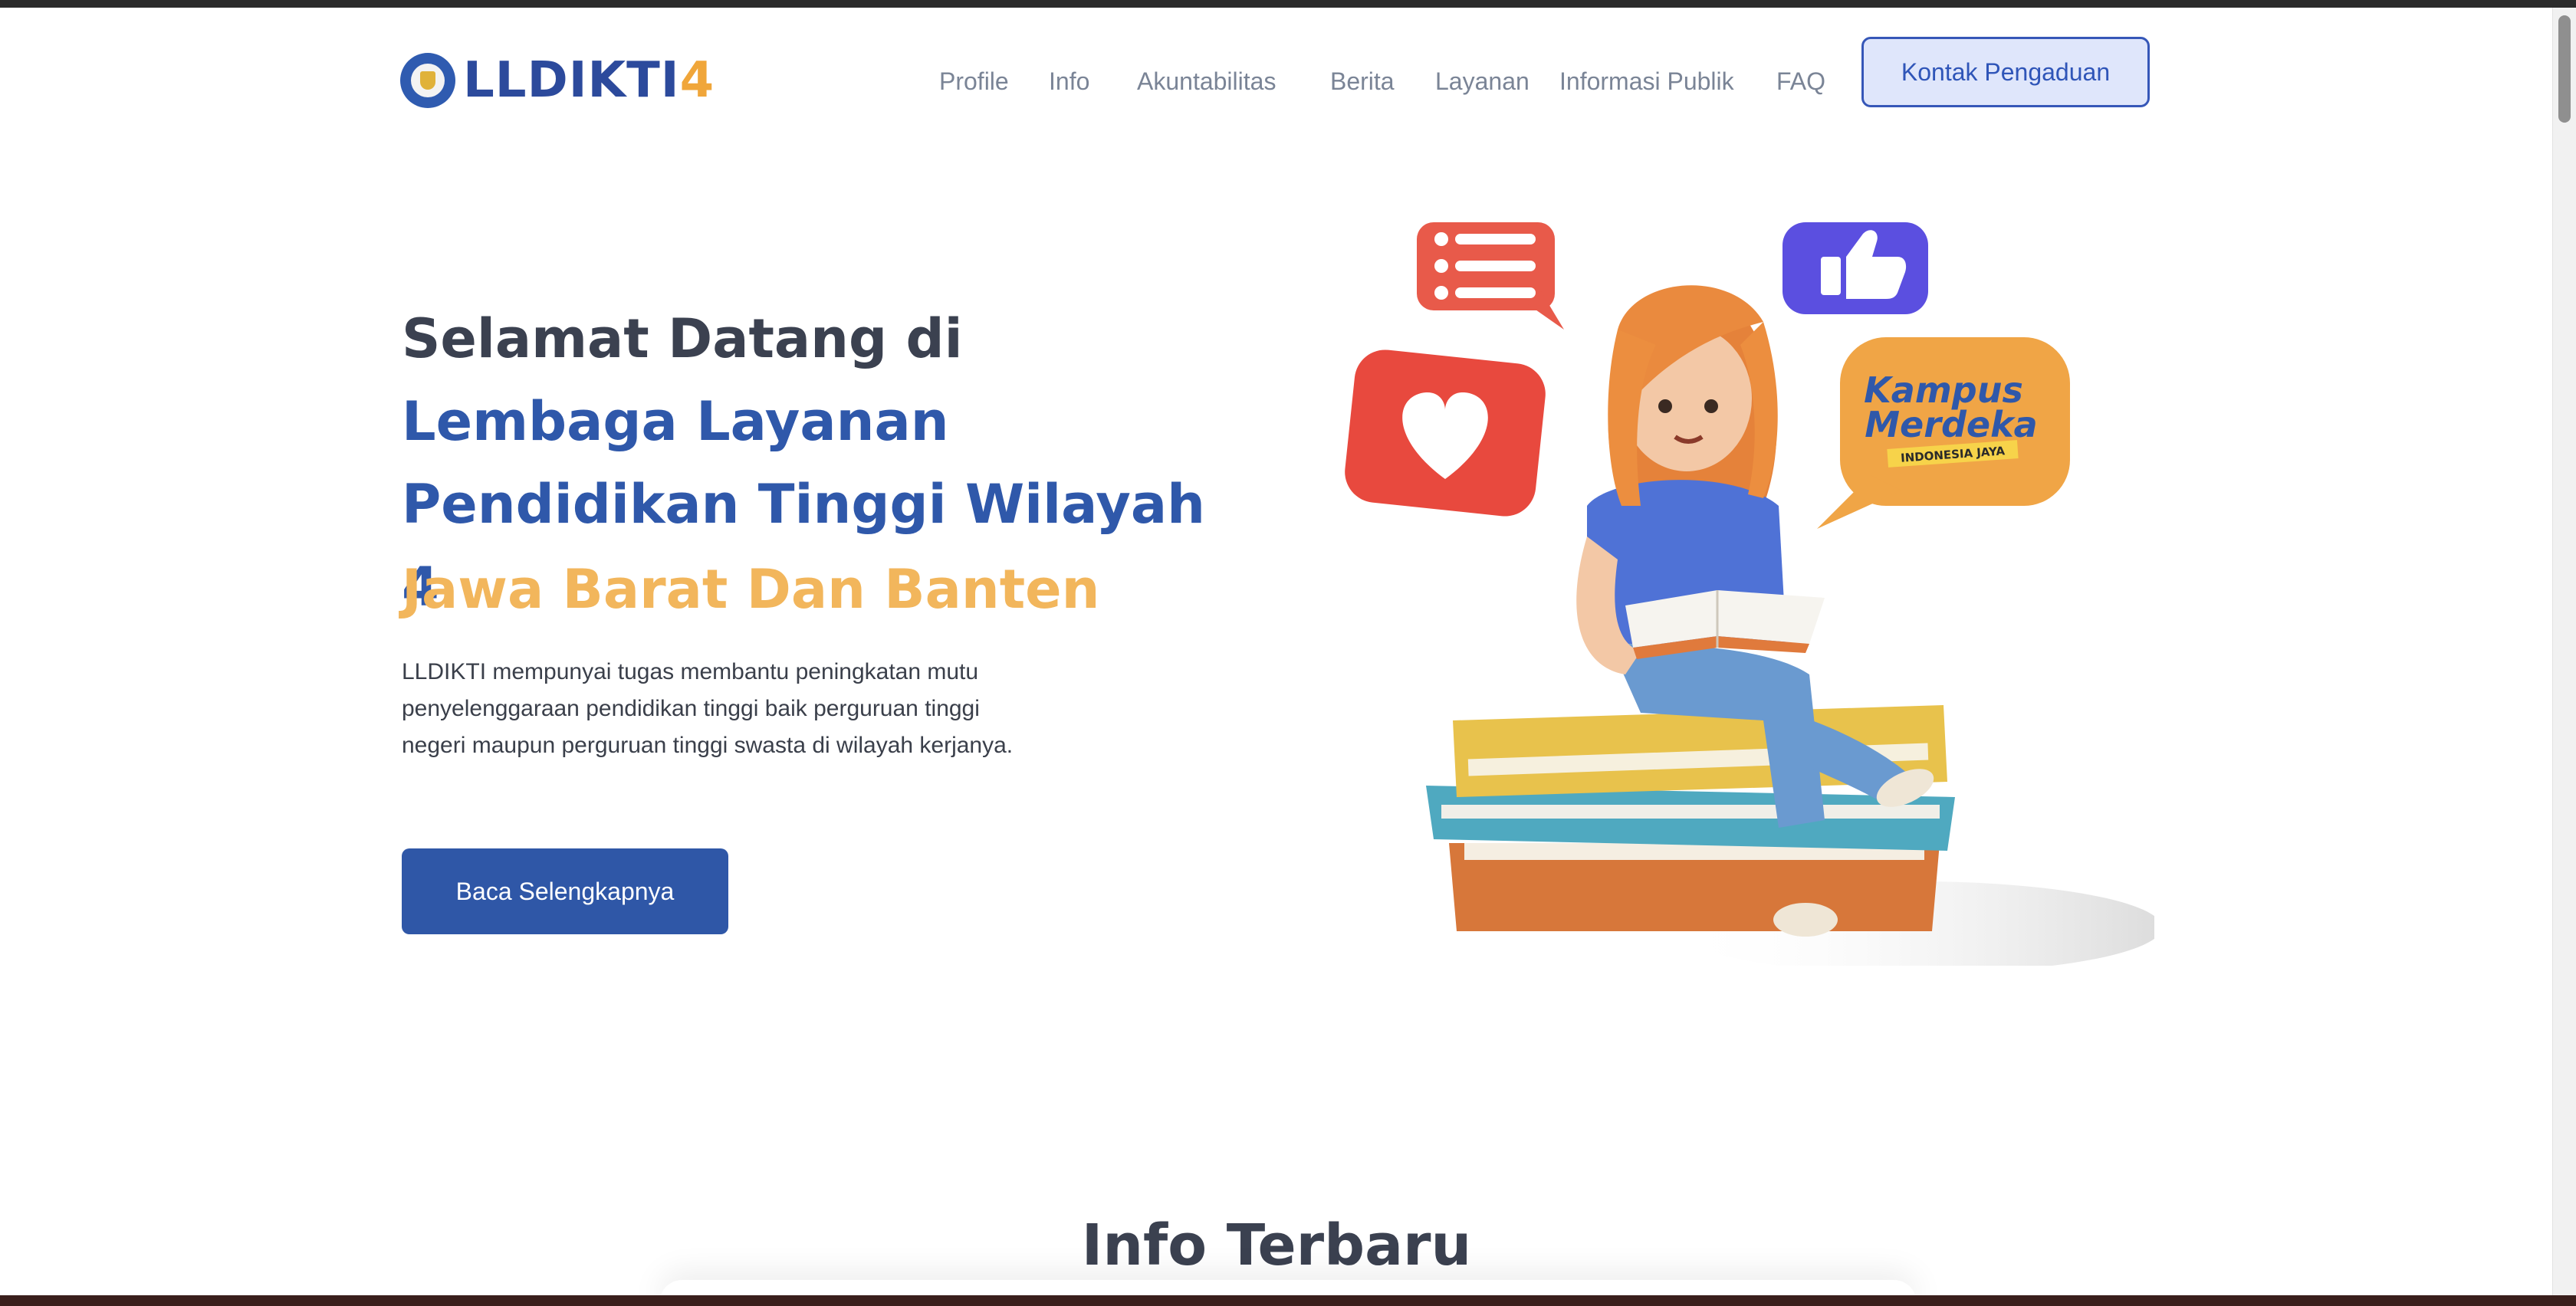 The image size is (2576, 1306). Describe the element at coordinates (1206, 81) in the screenshot. I see `nav-item-akuntabilitas: Akuntabilitas` at that location.